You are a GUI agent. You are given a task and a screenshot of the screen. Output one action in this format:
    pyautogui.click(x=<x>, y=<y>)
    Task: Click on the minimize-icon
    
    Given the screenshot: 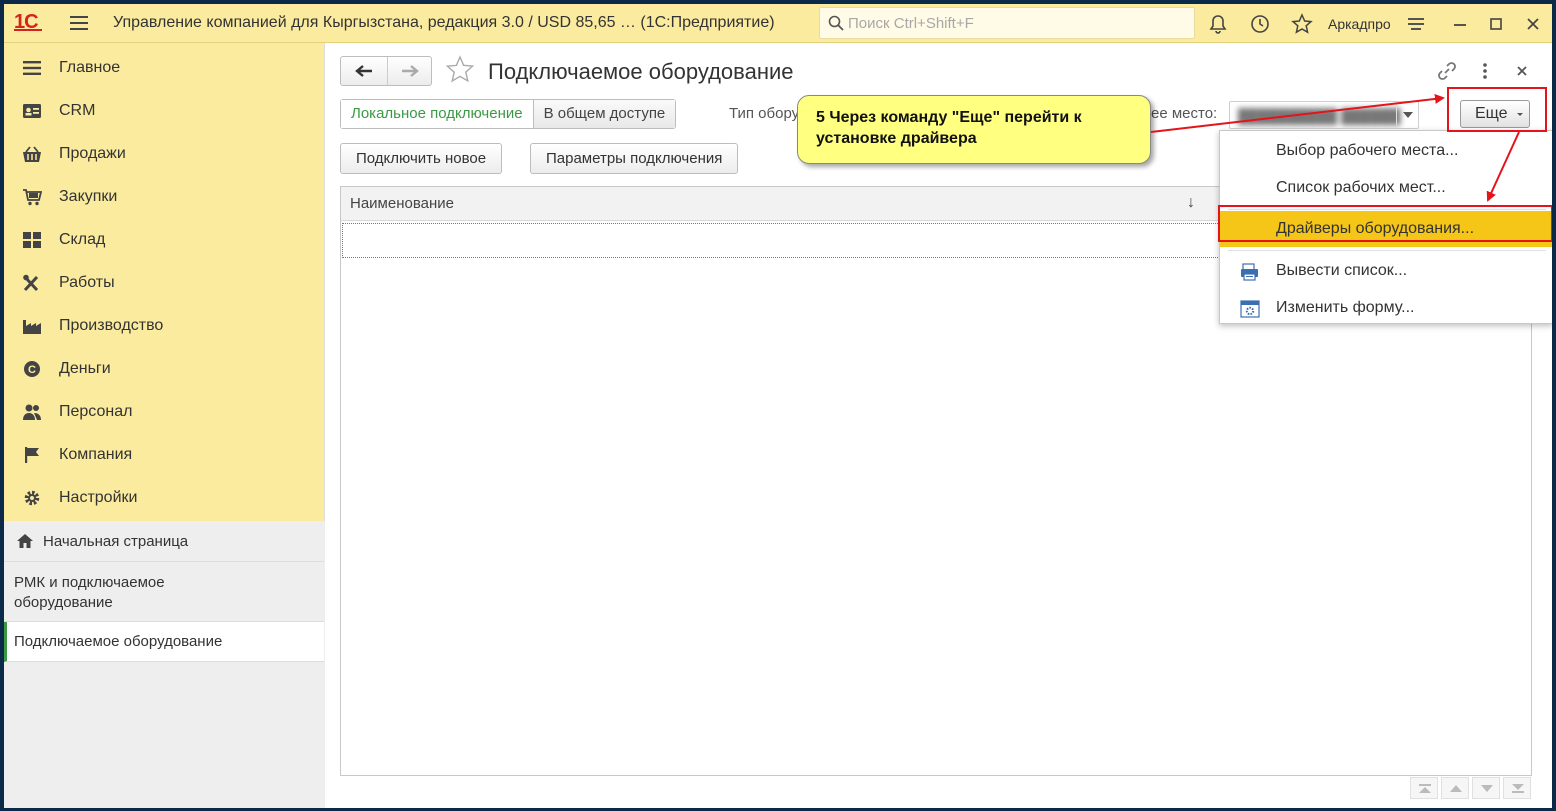 What is the action you would take?
    pyautogui.click(x=1460, y=24)
    